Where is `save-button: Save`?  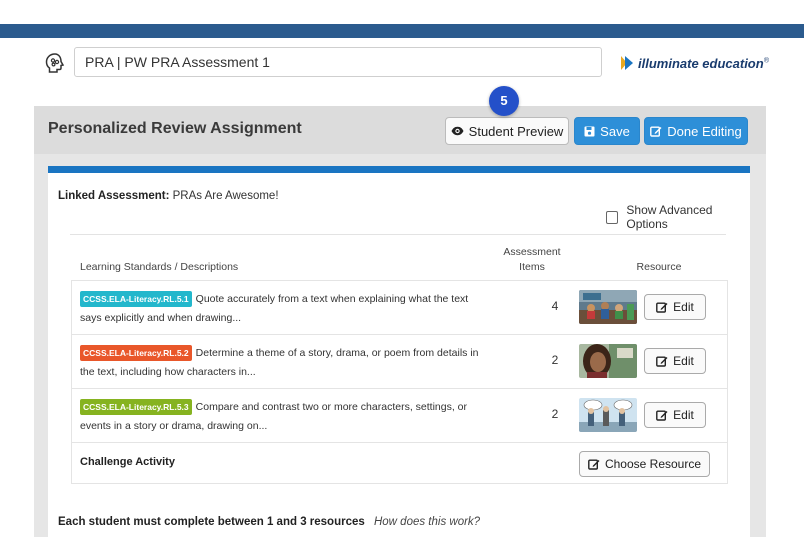 save-button: Save is located at coordinates (607, 131).